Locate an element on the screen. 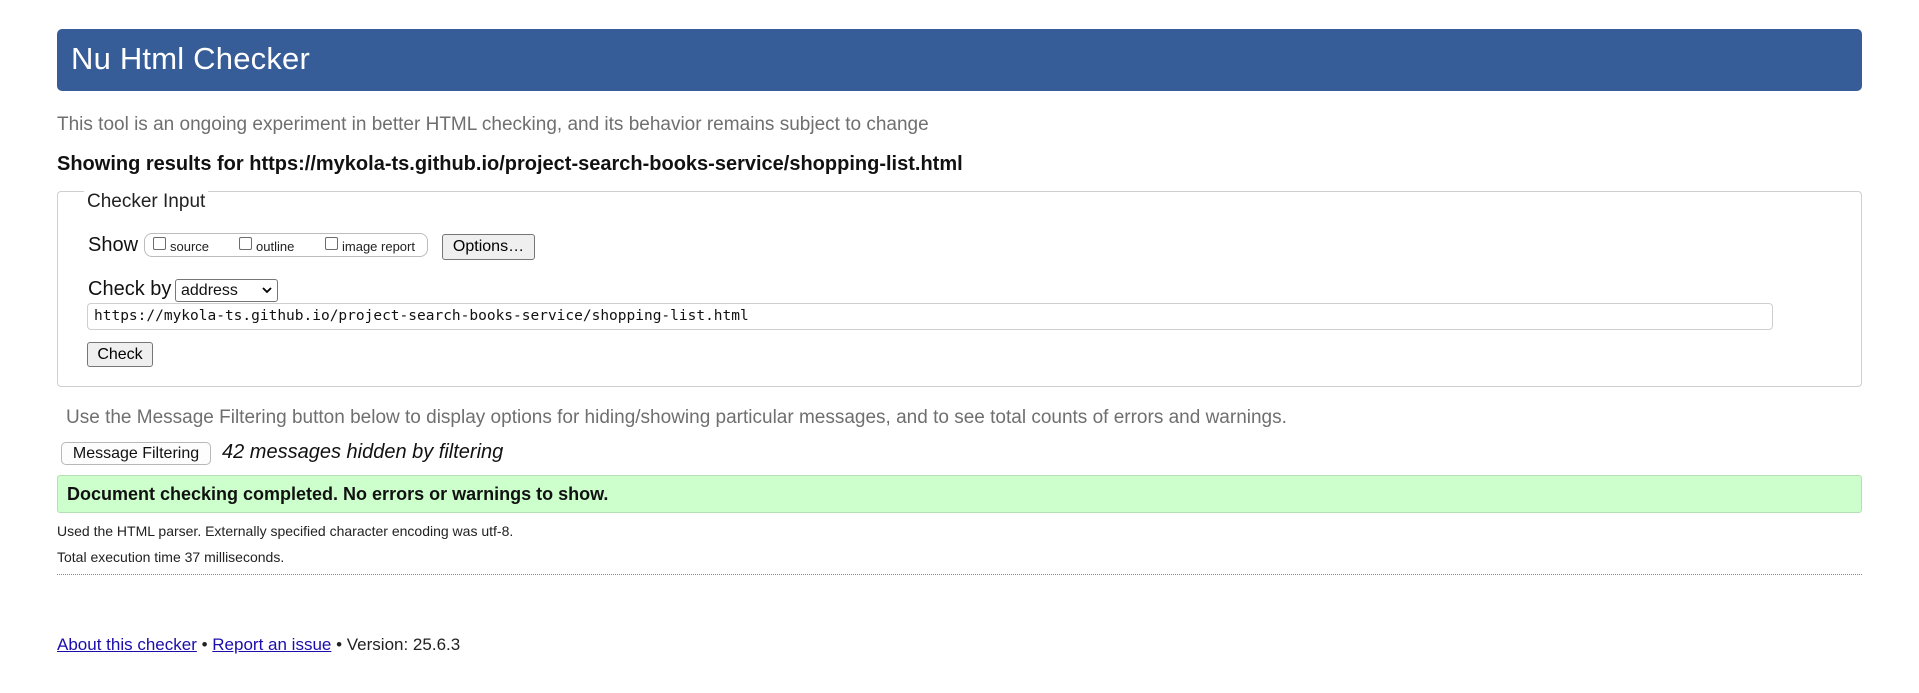 The image size is (1919, 693). check-by-select: address is located at coordinates (226, 290).